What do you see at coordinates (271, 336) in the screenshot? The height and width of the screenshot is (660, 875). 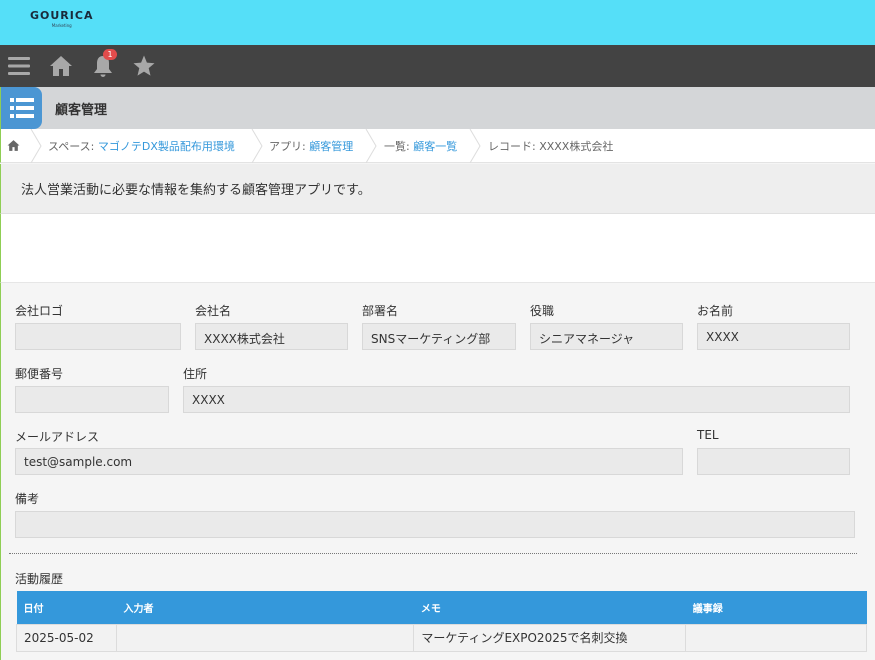 I see `company-field: XXXX株式会社` at bounding box center [271, 336].